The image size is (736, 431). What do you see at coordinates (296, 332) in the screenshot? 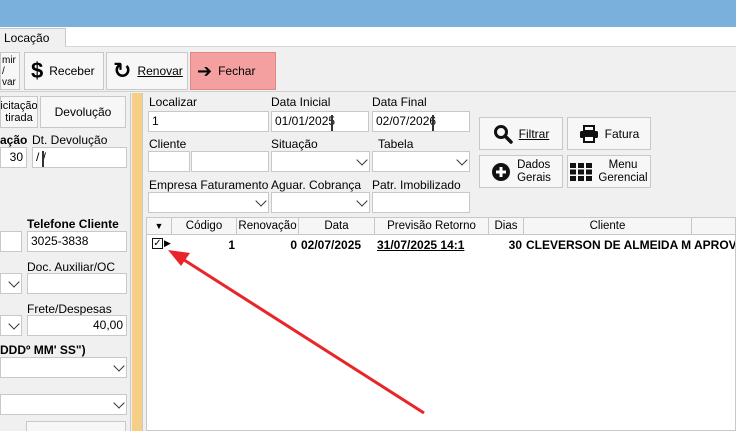
I see `annotation-arrow` at bounding box center [296, 332].